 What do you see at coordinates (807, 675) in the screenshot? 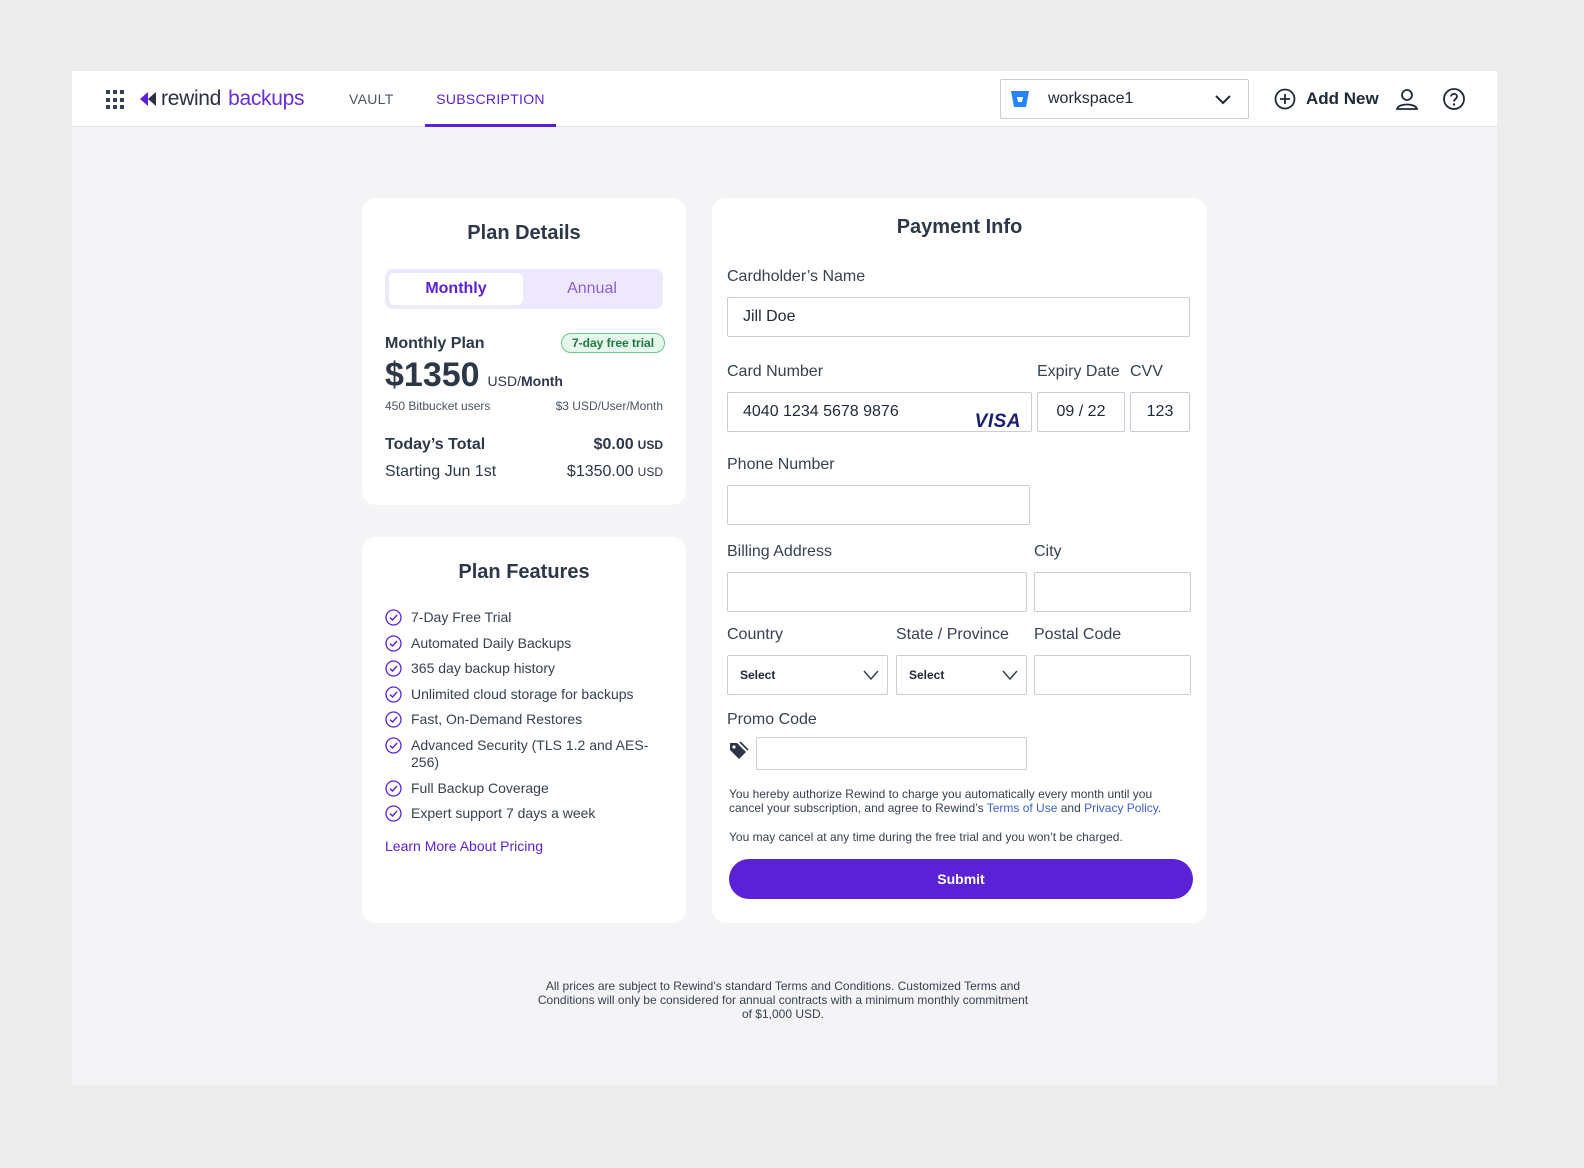
I see `country-select: Select` at bounding box center [807, 675].